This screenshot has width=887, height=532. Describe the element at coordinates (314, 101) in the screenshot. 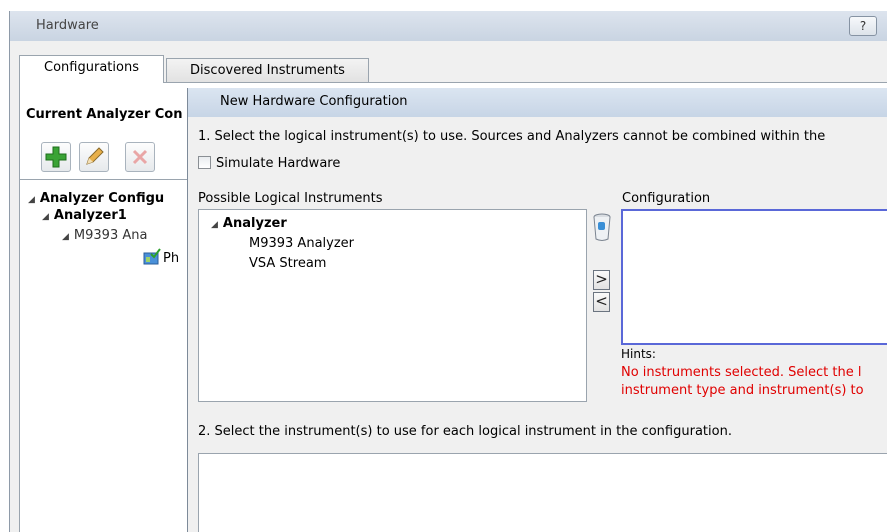

I see `dialog-title: New Hardware Configuration` at that location.